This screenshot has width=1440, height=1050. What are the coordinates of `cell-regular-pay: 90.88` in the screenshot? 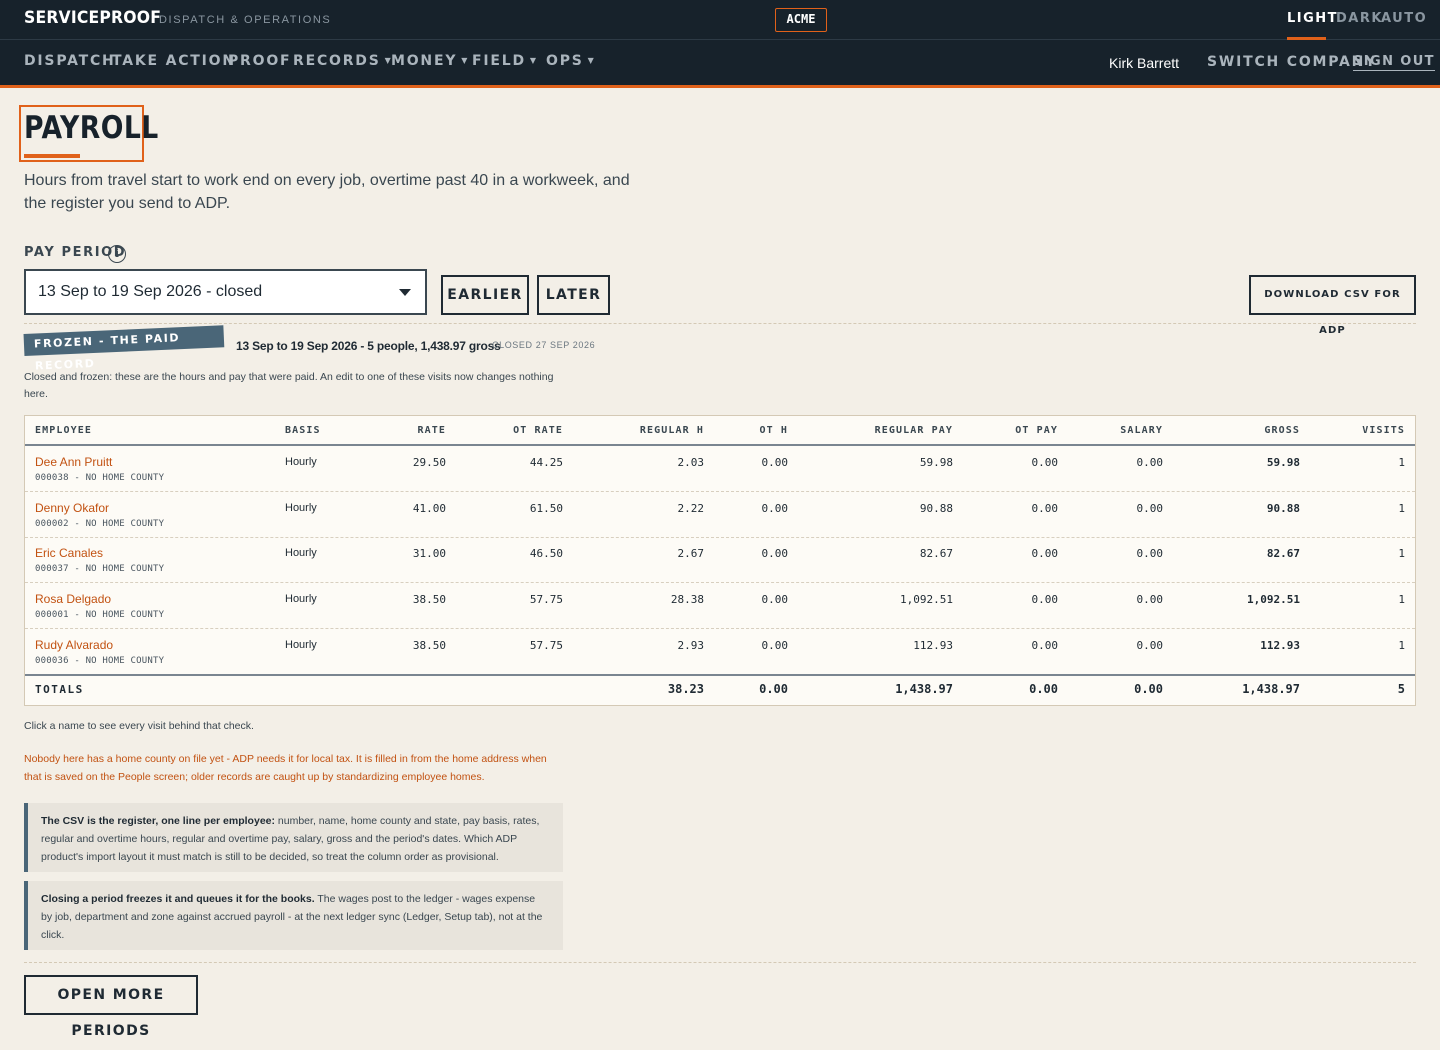 It's located at (936, 508).